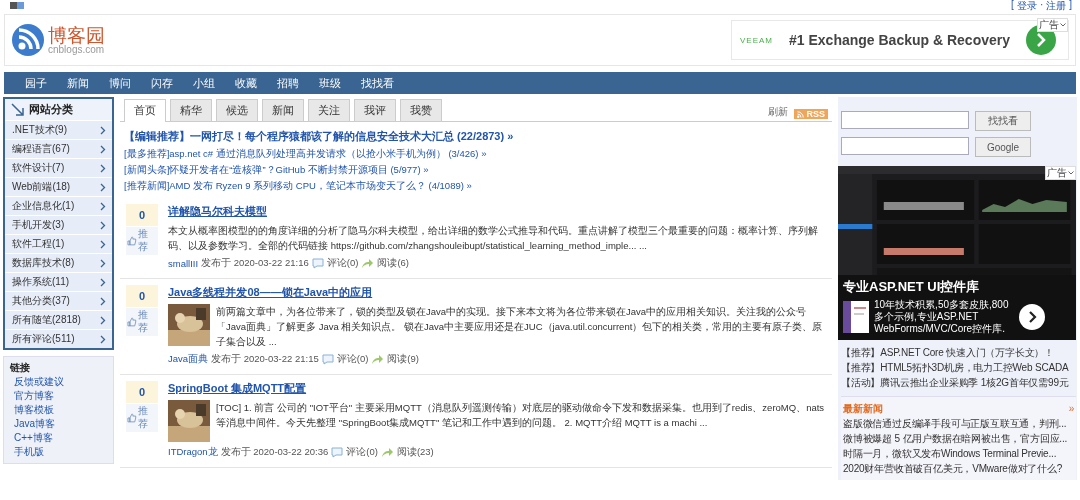  What do you see at coordinates (58, 186) in the screenshot?
I see `category-item: Web前端(18)` at bounding box center [58, 186].